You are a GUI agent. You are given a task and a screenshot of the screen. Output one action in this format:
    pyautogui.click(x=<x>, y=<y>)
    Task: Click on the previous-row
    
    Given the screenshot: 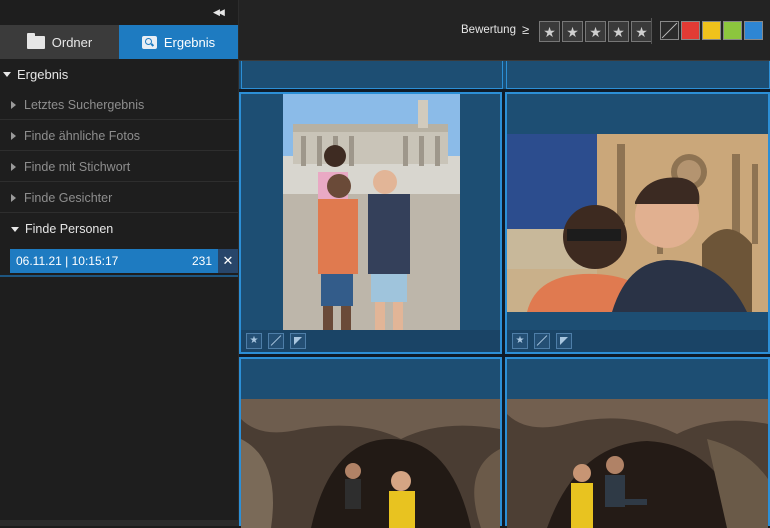 What is the action you would take?
    pyautogui.click(x=504, y=75)
    